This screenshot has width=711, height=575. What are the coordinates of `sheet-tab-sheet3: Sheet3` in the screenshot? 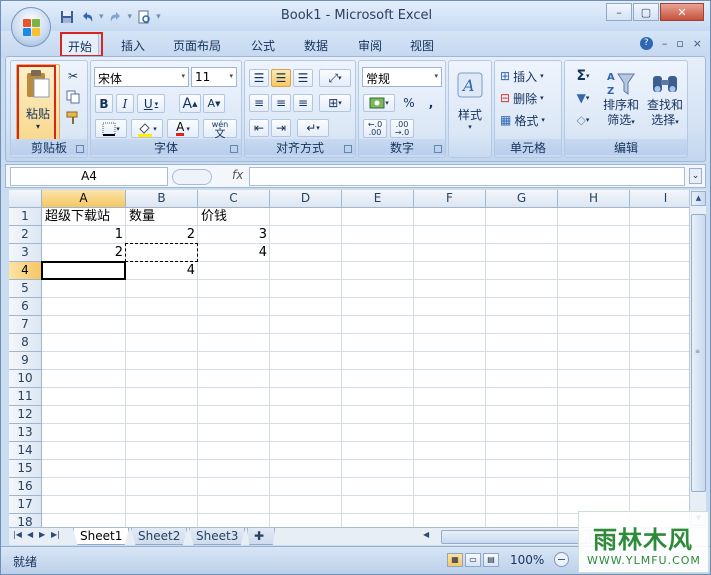 It's located at (217, 536).